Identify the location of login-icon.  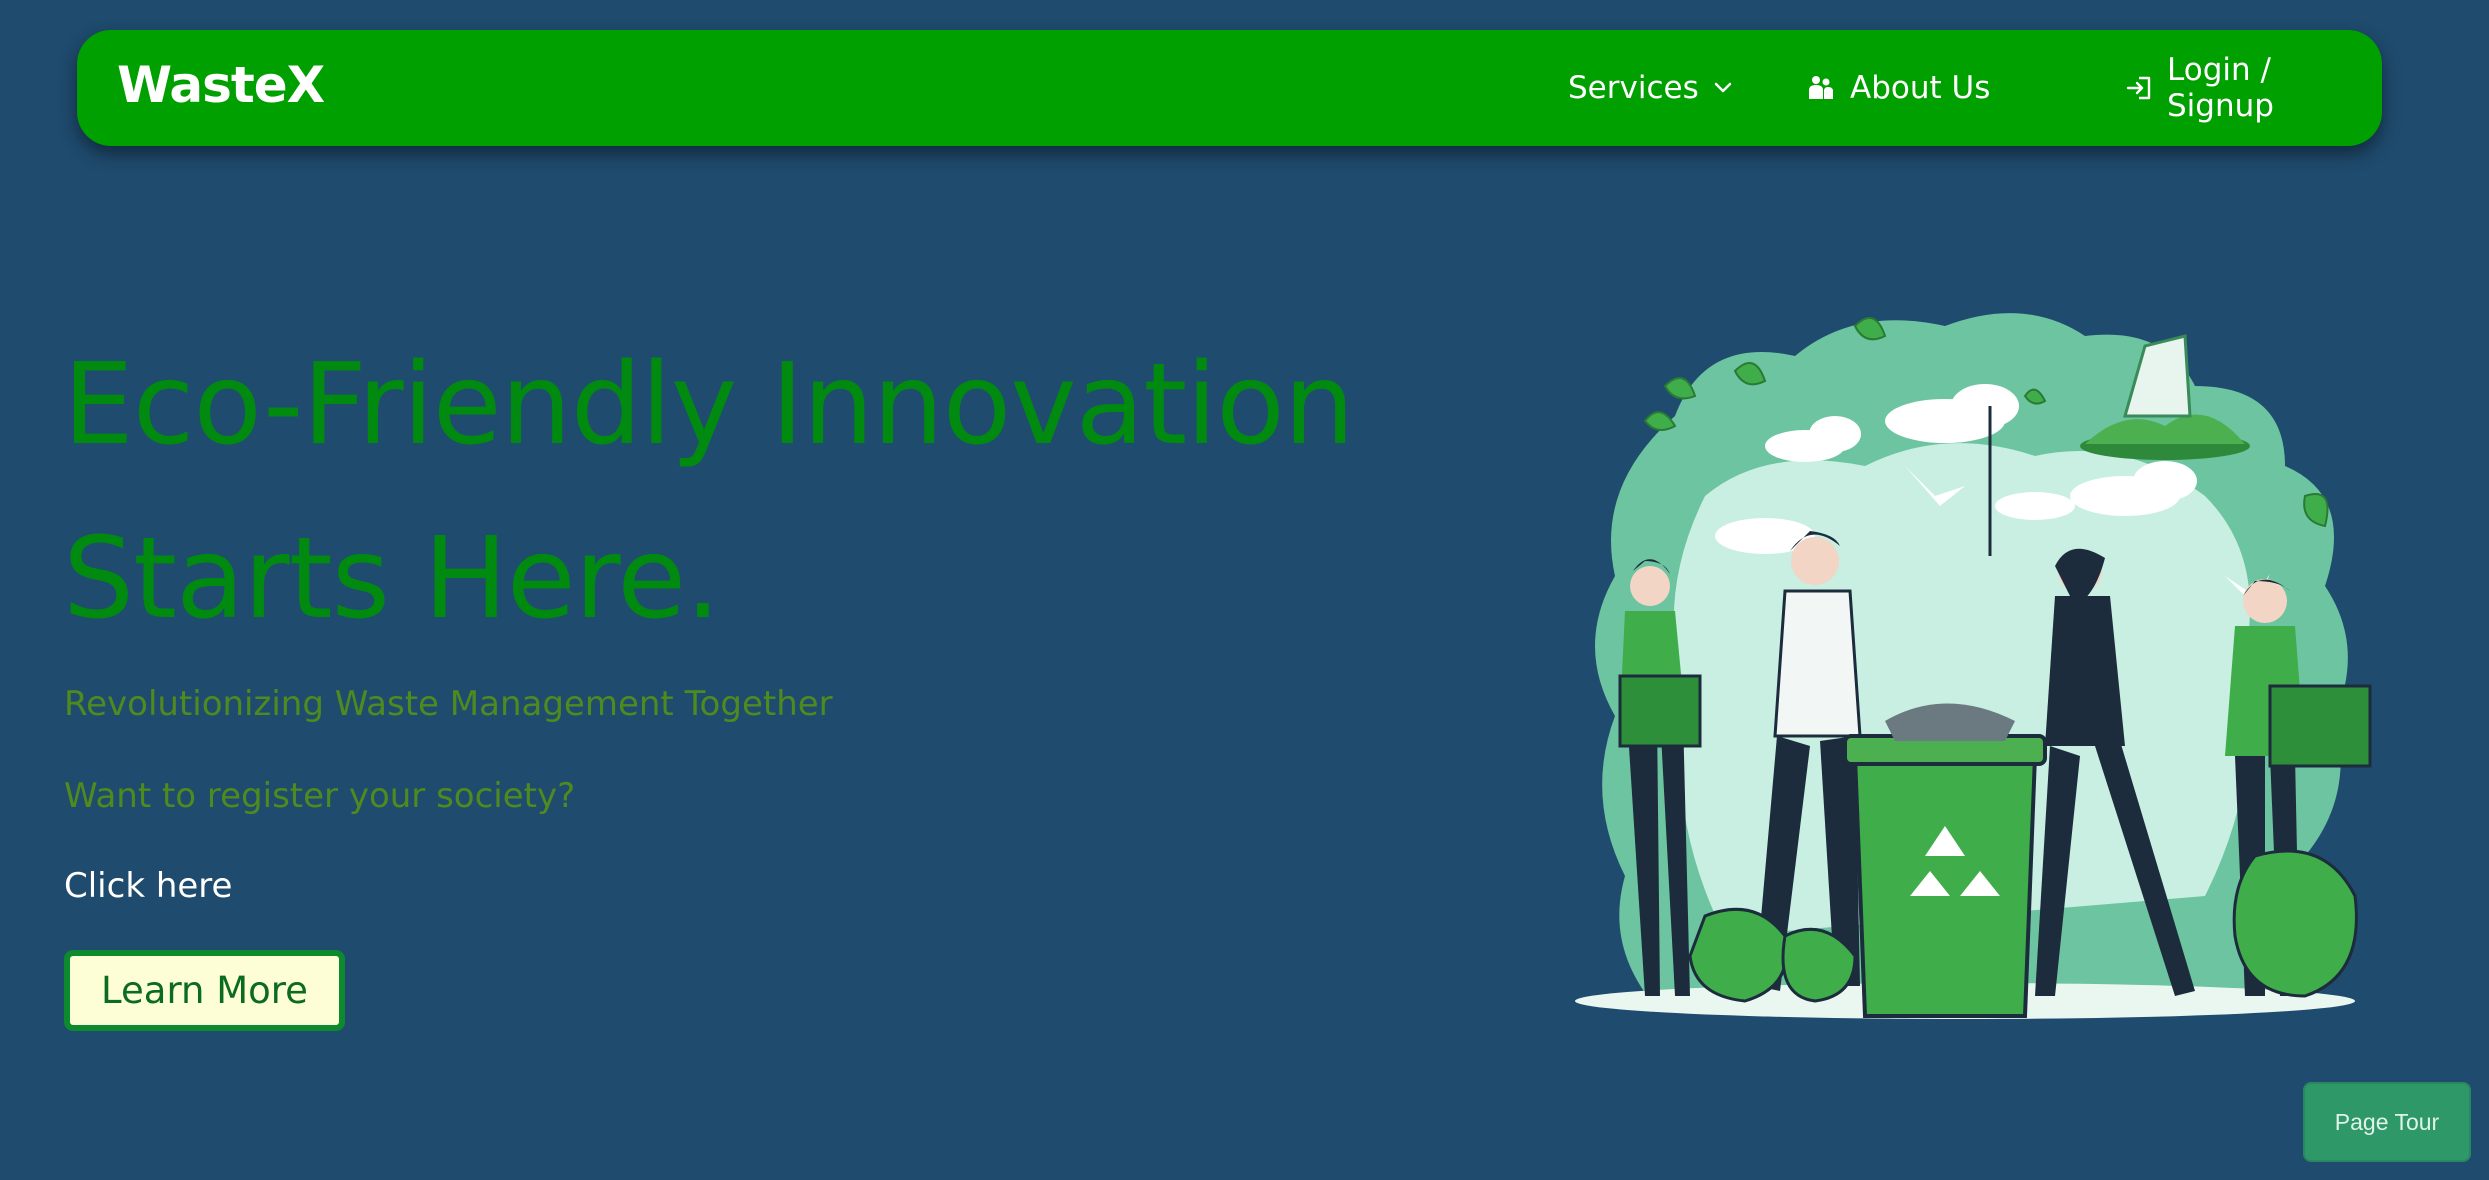
(2139, 88).